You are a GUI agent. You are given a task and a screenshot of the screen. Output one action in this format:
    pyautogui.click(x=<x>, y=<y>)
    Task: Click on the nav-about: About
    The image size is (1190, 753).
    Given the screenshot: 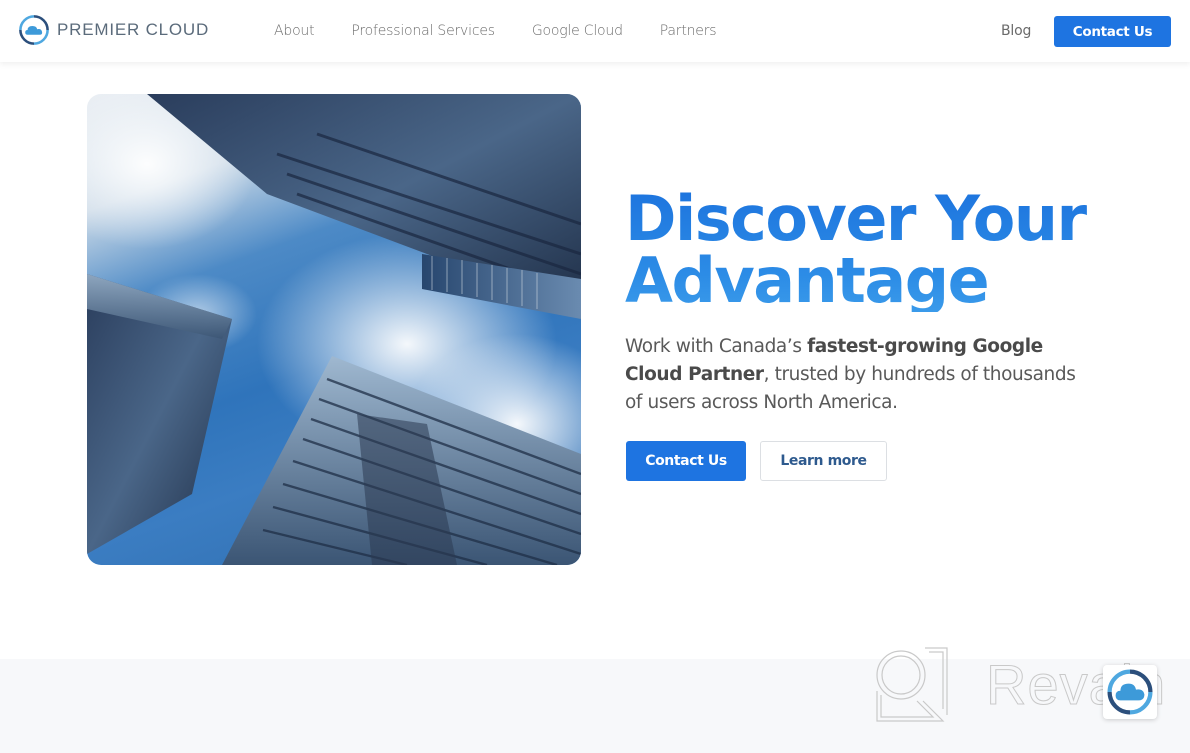 What is the action you would take?
    pyautogui.click(x=294, y=31)
    